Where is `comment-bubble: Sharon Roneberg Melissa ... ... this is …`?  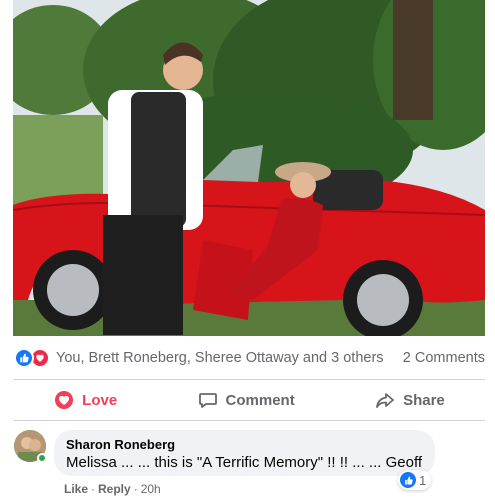
comment-bubble: Sharon Roneberg Melissa ... ... this is … is located at coordinates (244, 453).